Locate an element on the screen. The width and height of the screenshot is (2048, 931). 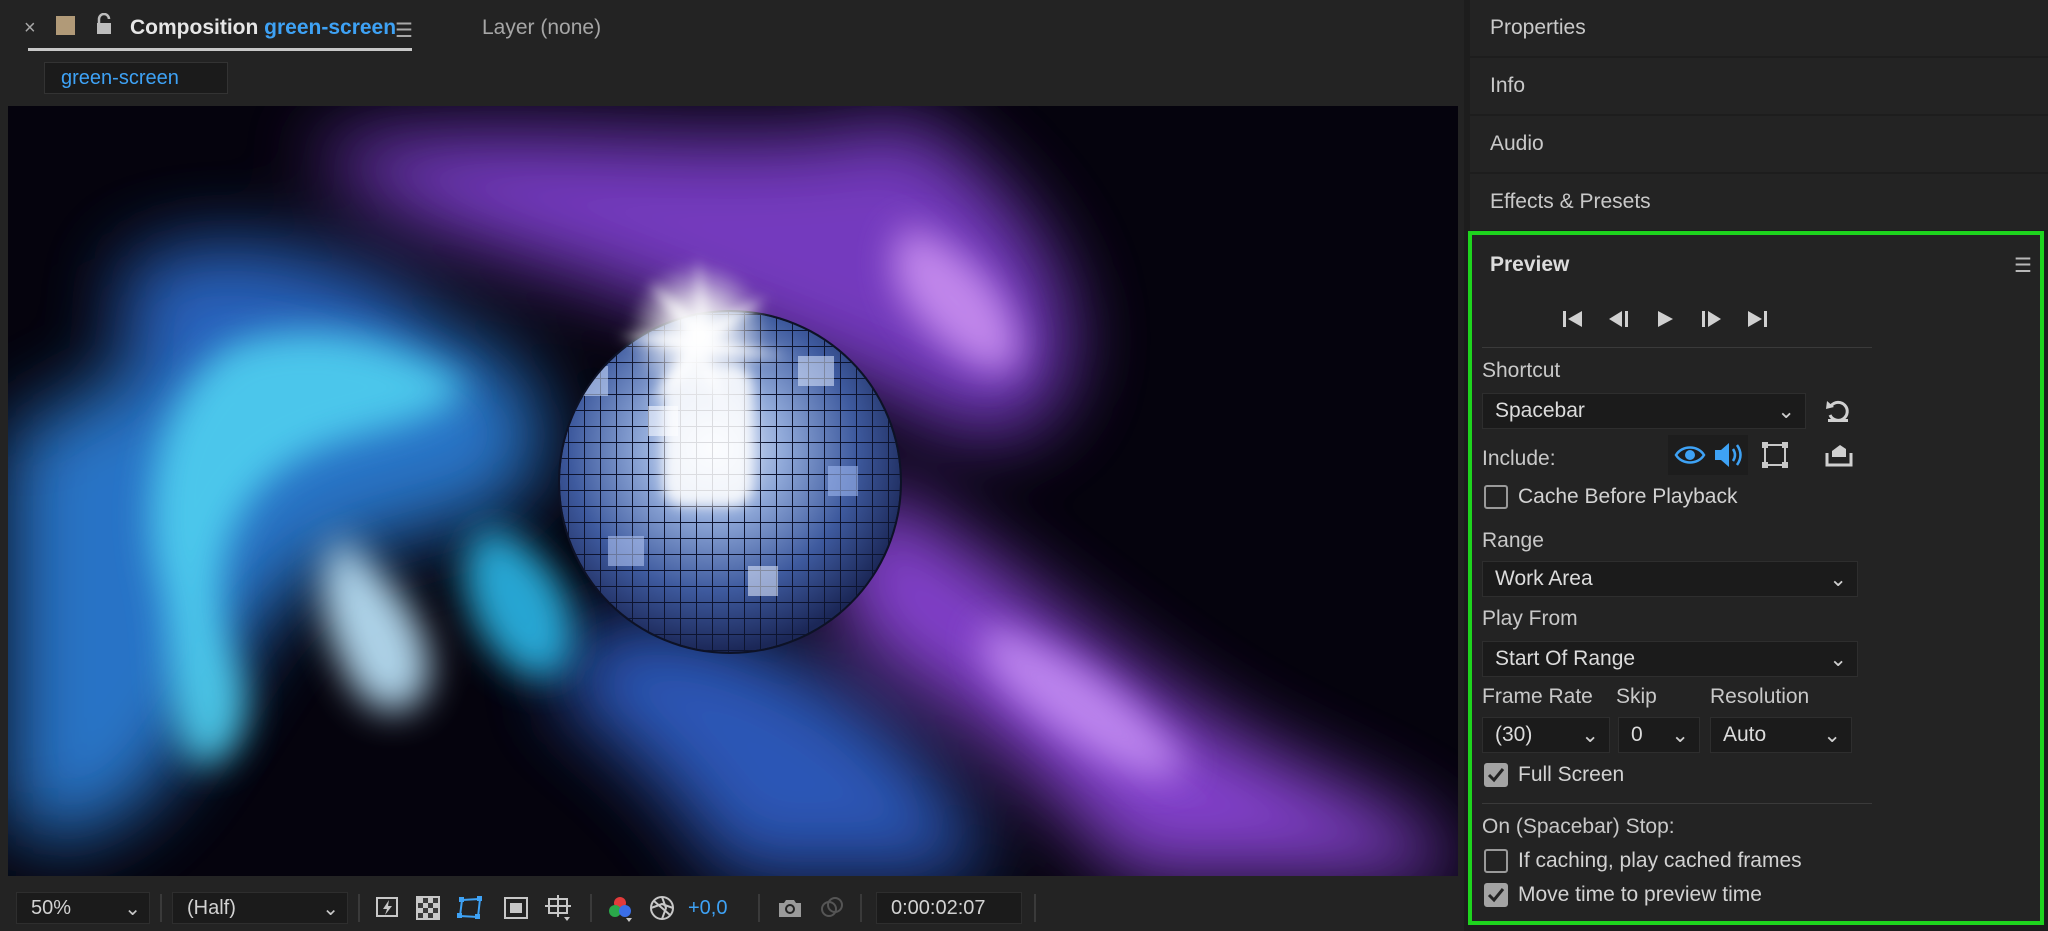
first-frame-icon is located at coordinates (1573, 319).